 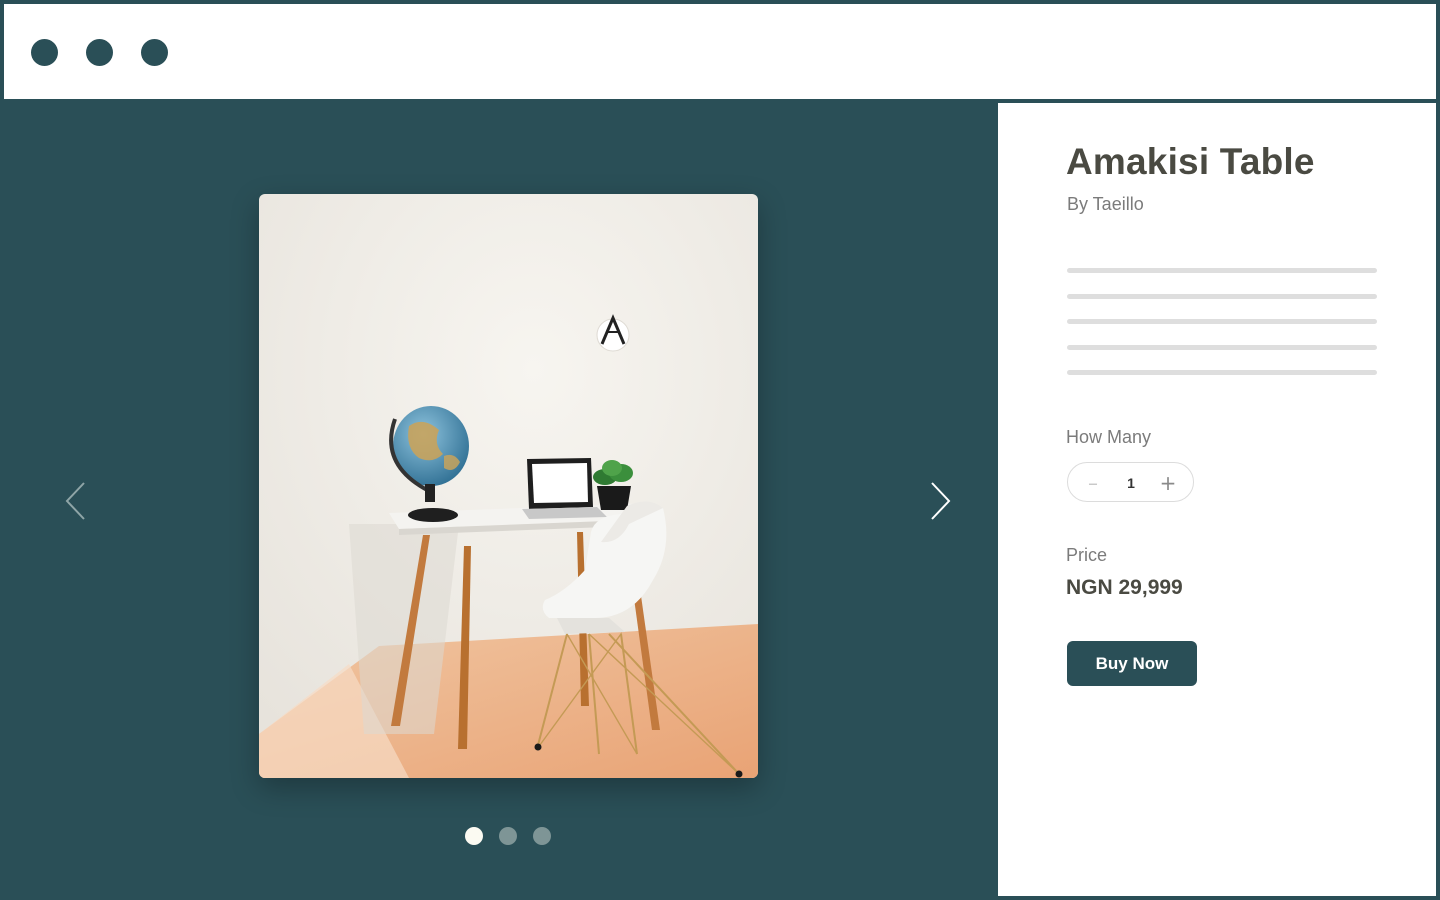 I want to click on quantity-label: How Many, so click(x=1109, y=437).